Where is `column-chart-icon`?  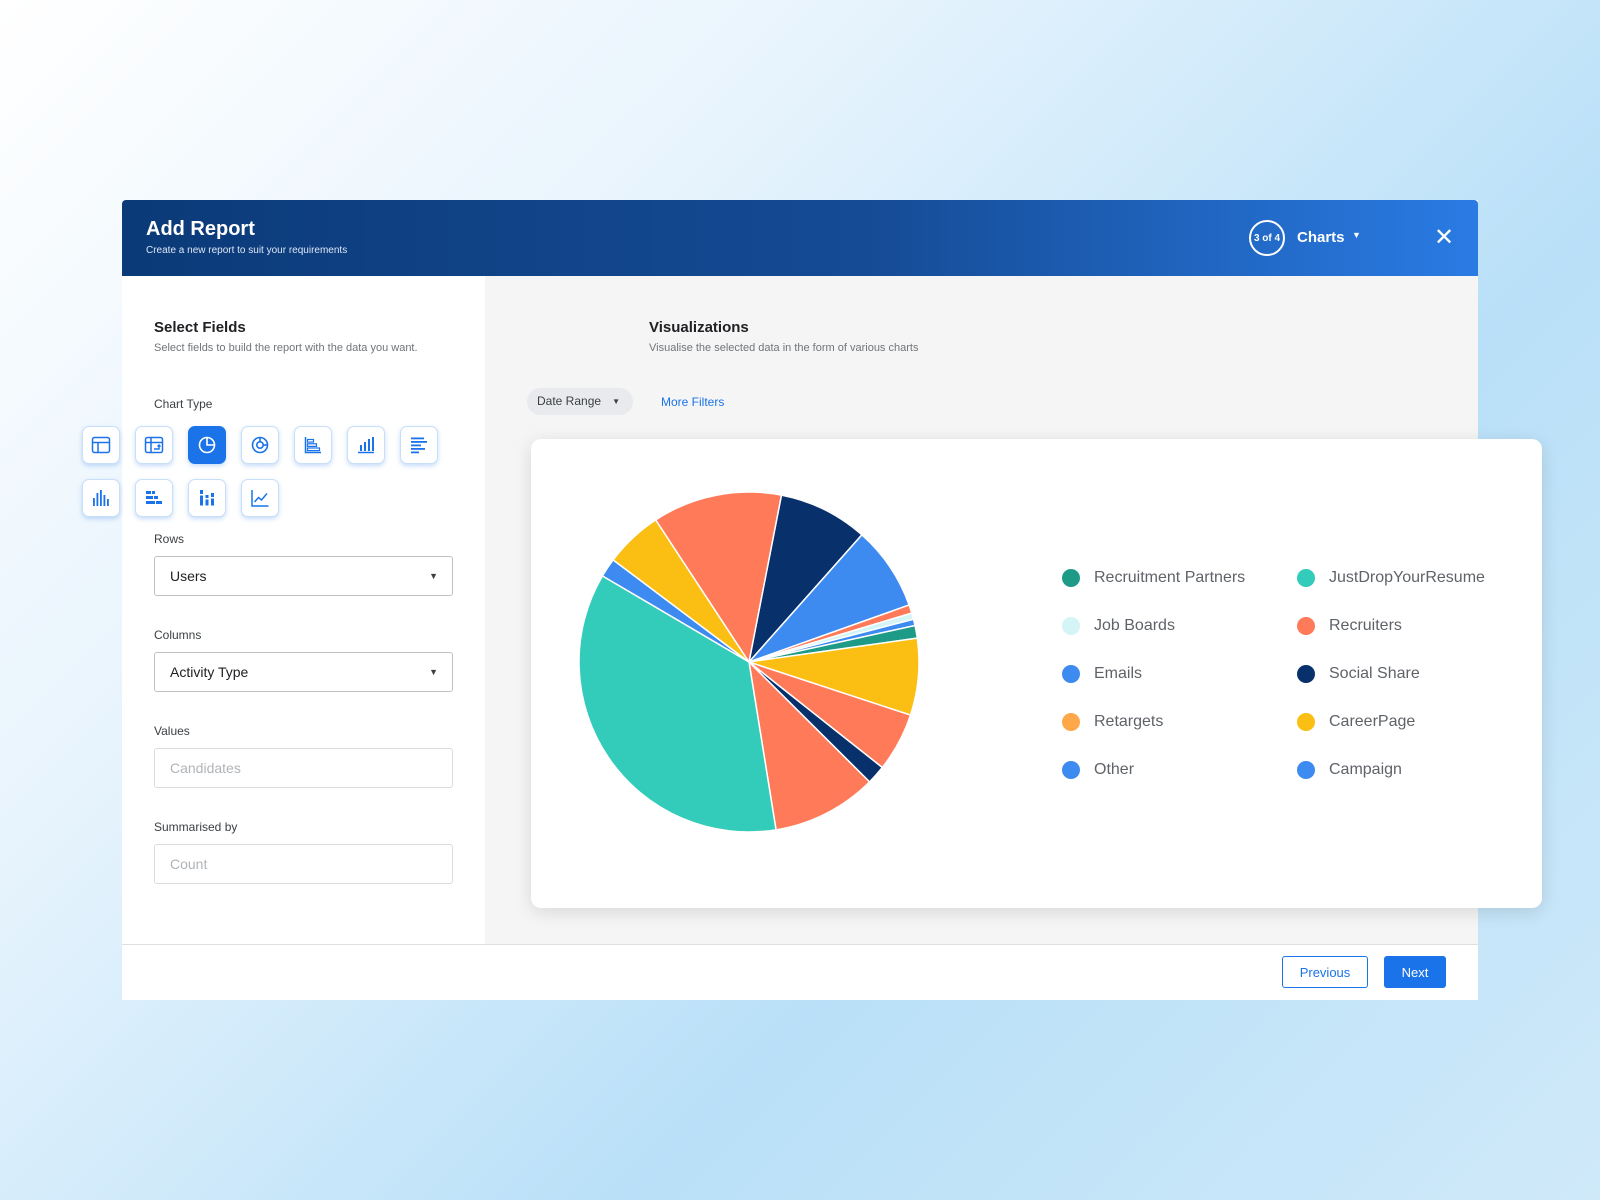
column-chart-icon is located at coordinates (366, 445).